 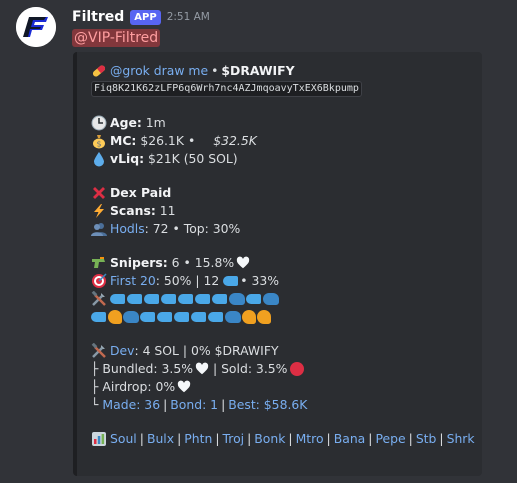 I want to click on red-circle-icon, so click(x=297, y=369).